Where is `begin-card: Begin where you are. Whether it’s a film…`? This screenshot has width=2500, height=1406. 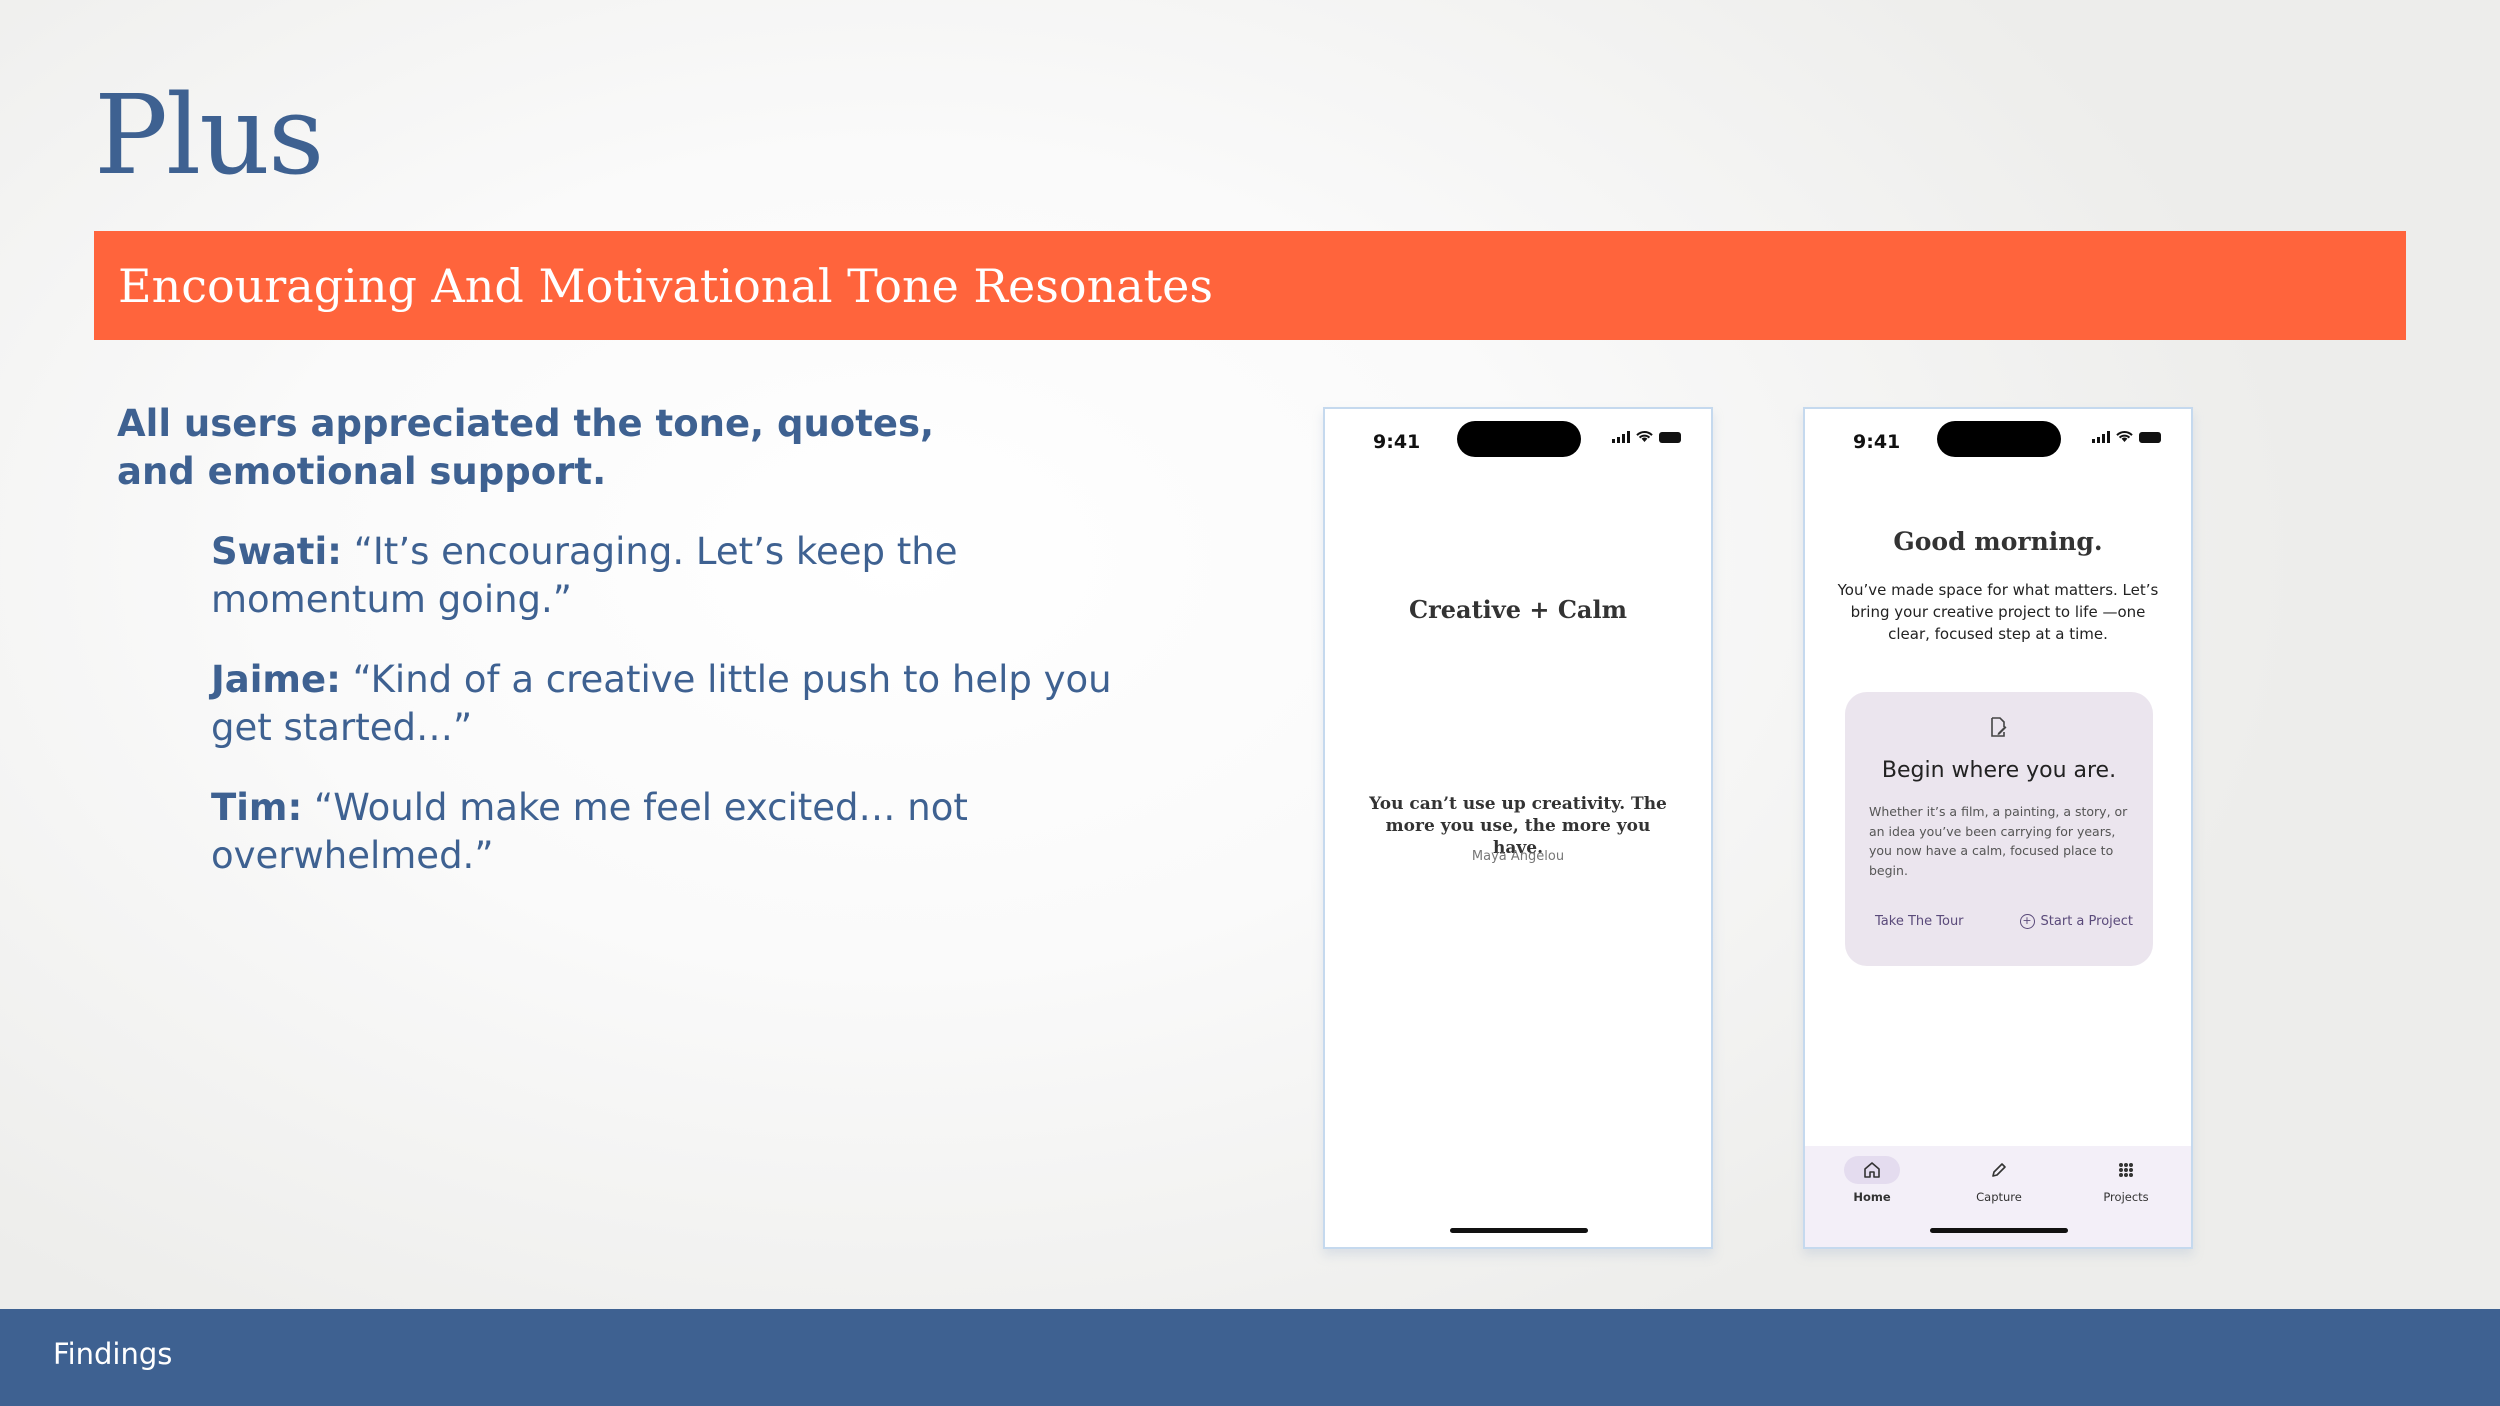
begin-card: Begin where you are. Whether it’s a film… is located at coordinates (1999, 829).